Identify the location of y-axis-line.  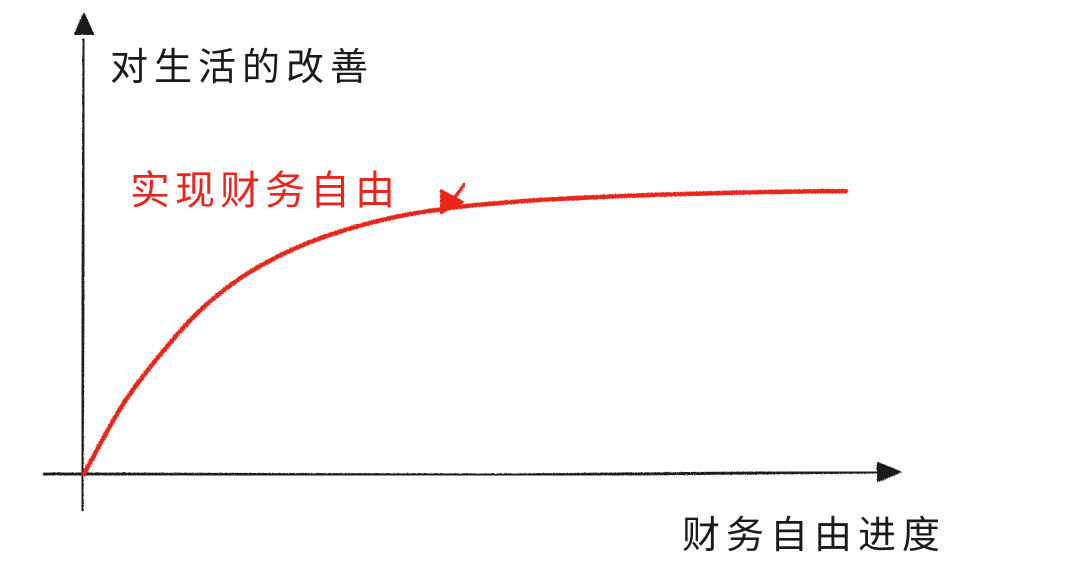
(83, 275).